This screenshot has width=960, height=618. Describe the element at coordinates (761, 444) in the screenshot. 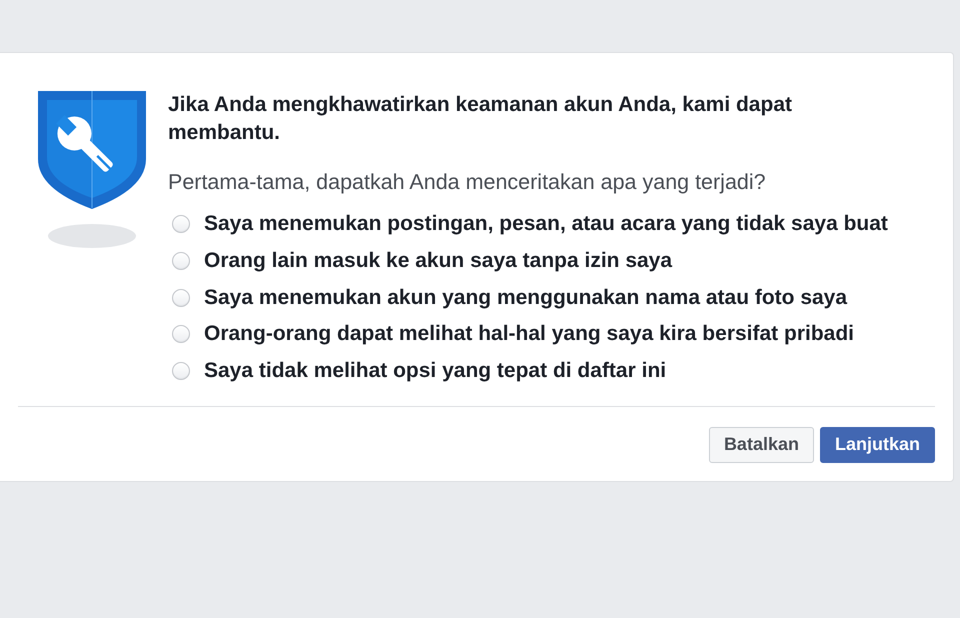

I see `cancel-button: Batalkan` at that location.